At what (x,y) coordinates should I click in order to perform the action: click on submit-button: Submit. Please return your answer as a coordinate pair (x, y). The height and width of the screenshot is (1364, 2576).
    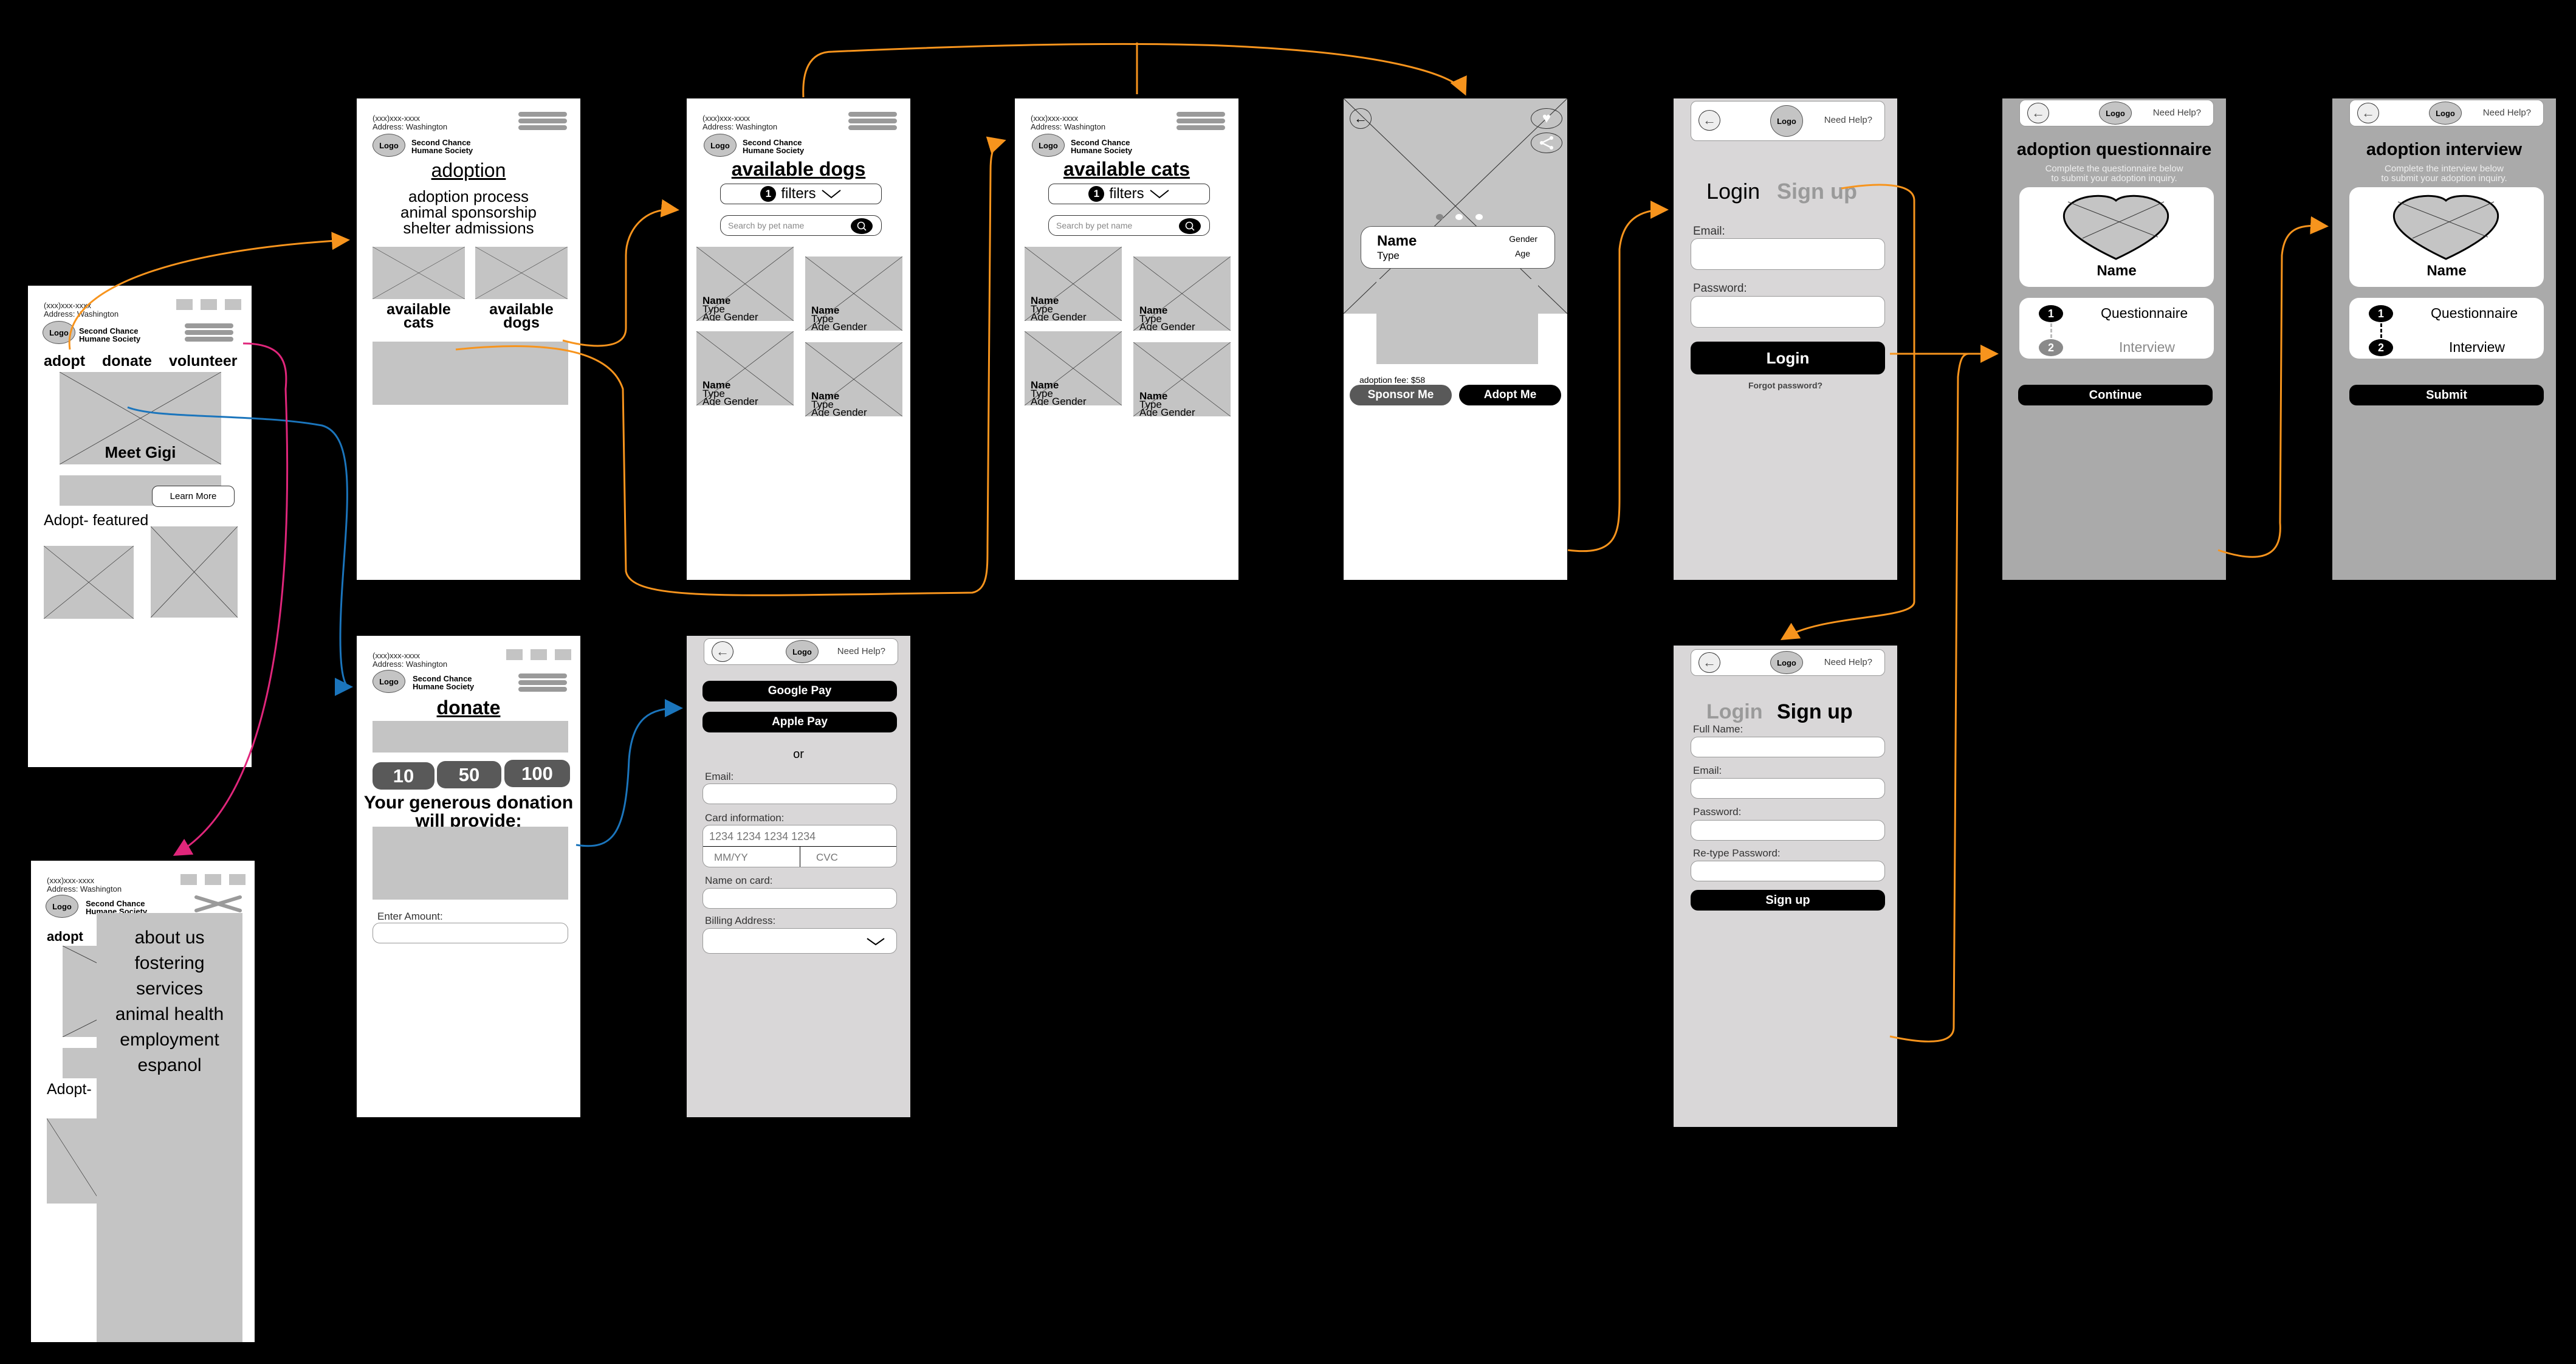
    Looking at the image, I should click on (2446, 395).